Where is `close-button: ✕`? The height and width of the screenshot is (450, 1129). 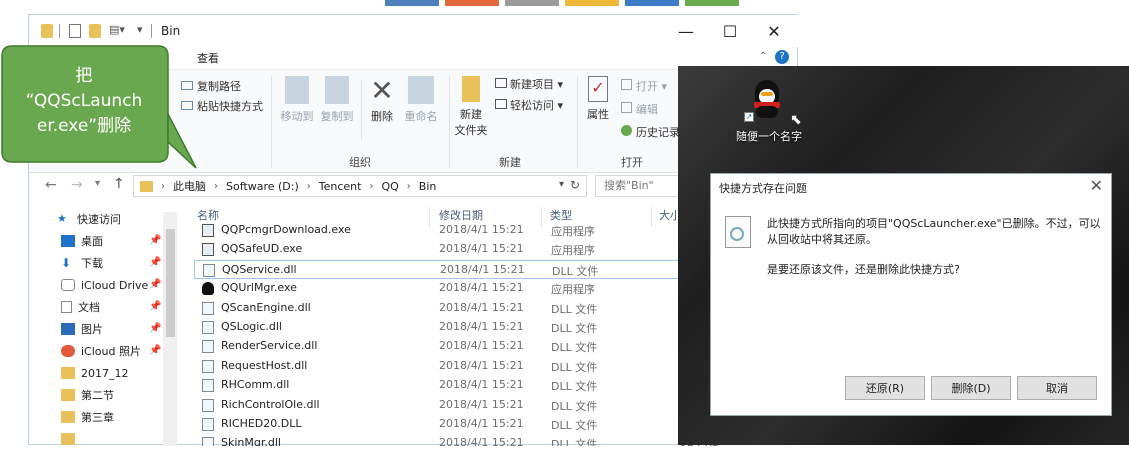
close-button: ✕ is located at coordinates (774, 31).